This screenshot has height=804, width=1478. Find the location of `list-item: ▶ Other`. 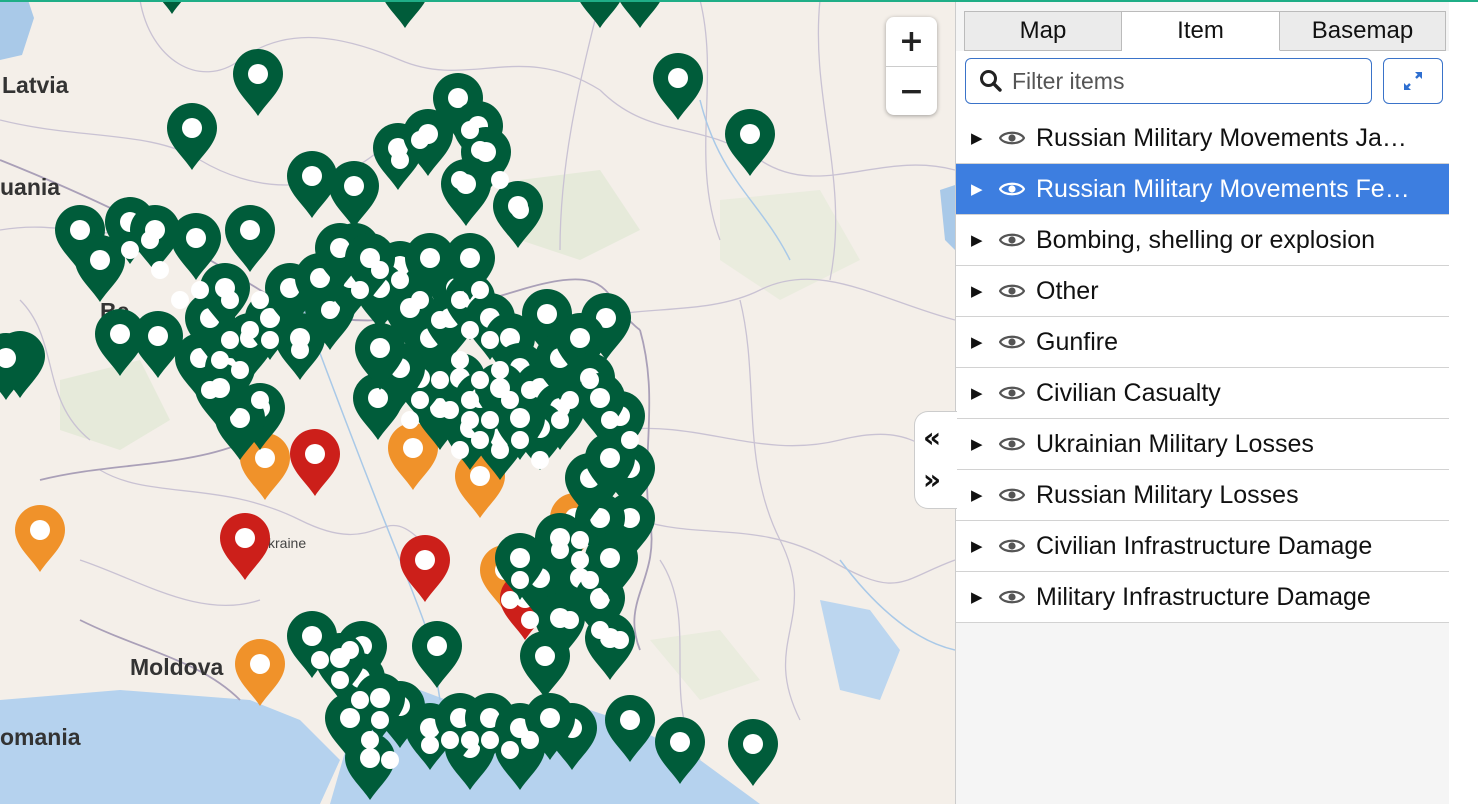

list-item: ▶ Other is located at coordinates (1203, 291).